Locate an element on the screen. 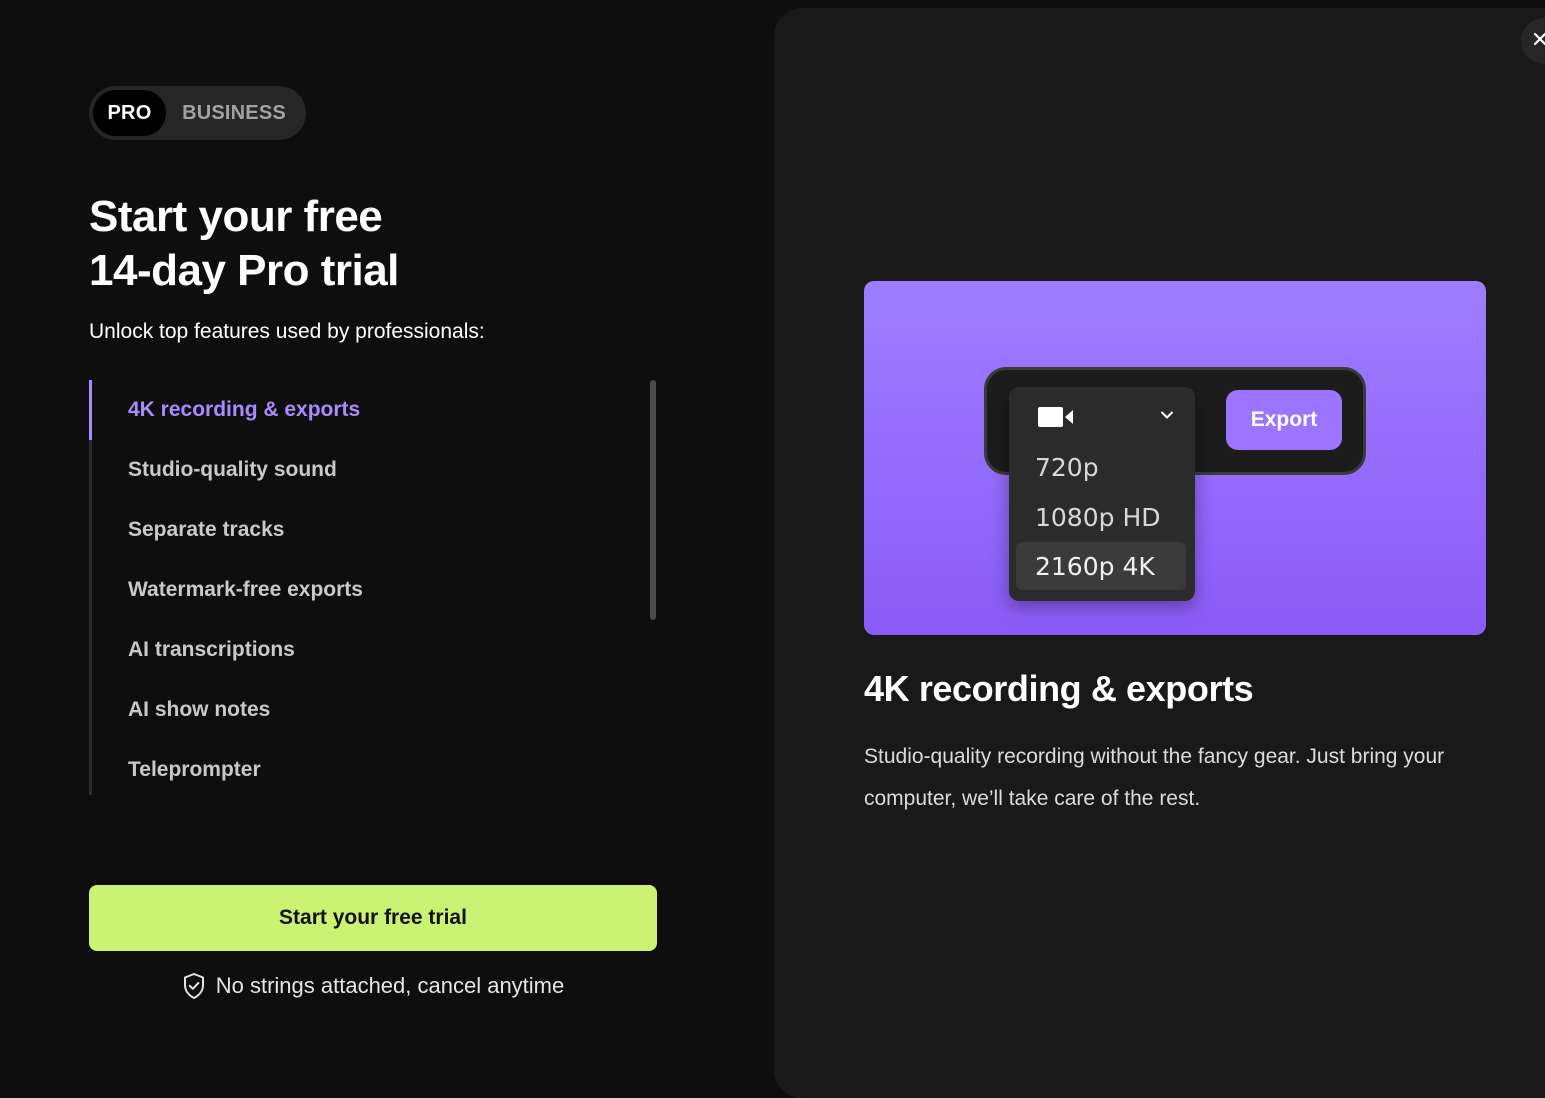  plan-option-pro: PRO is located at coordinates (129, 113).